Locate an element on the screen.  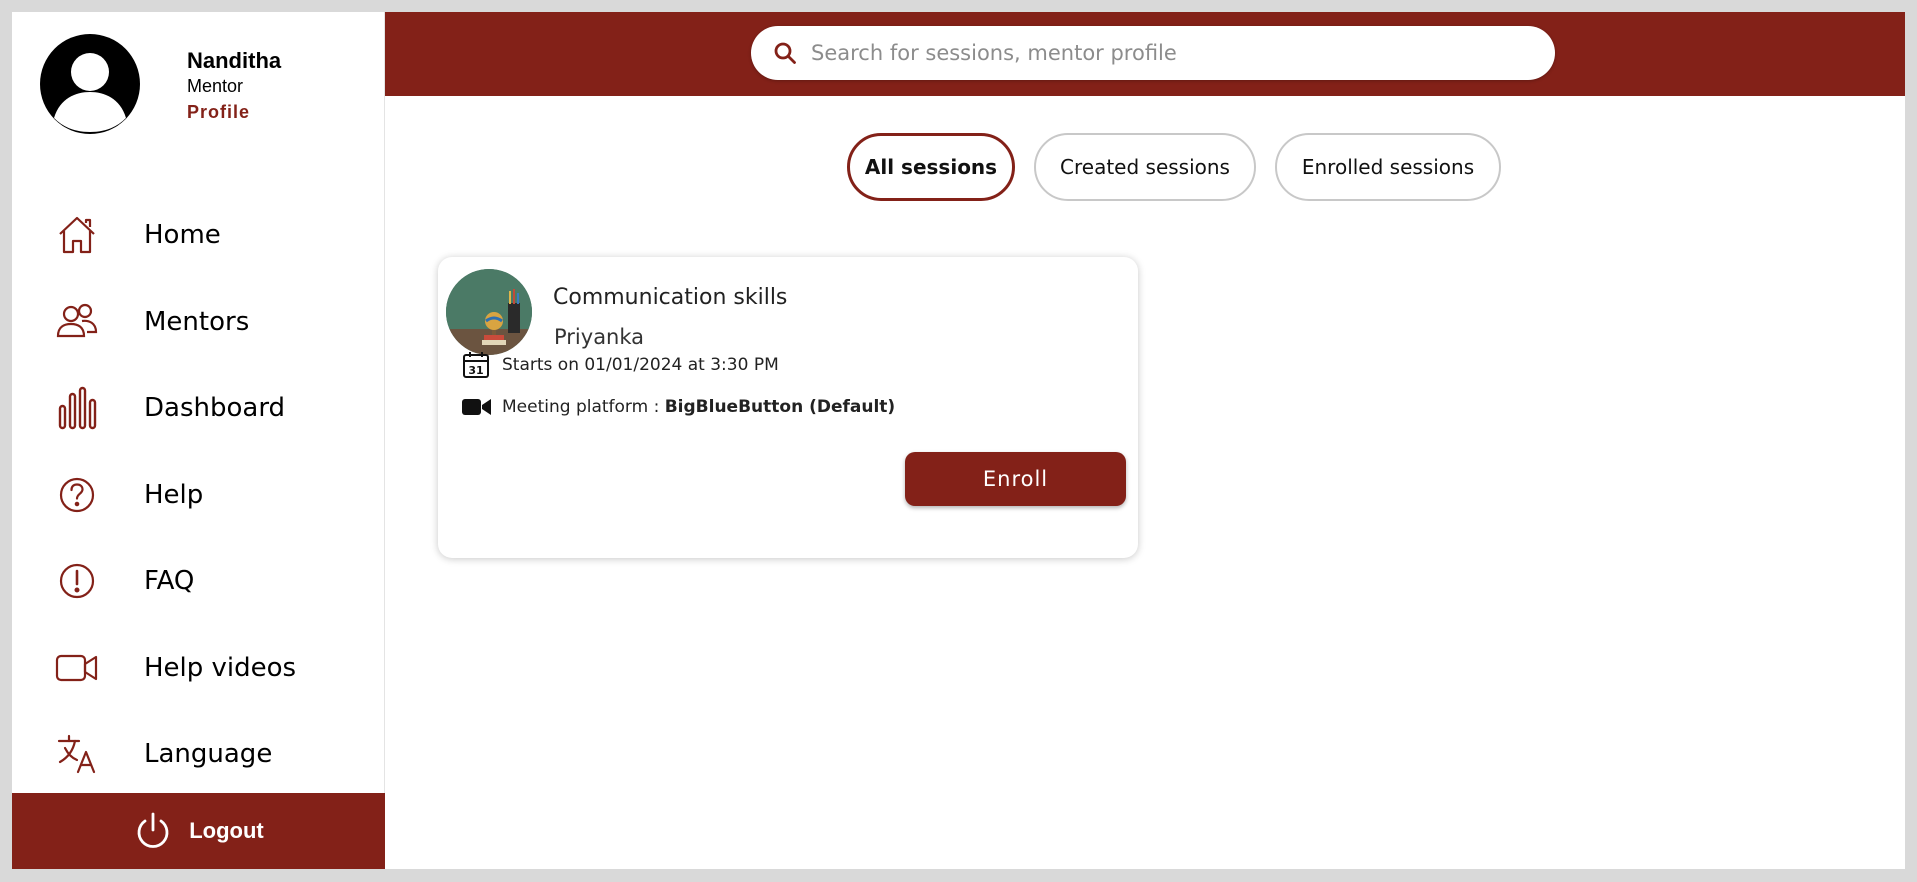
session-start-row: 31 Starts on 01/01/2024 at 3:30 PM is located at coordinates (620, 365).